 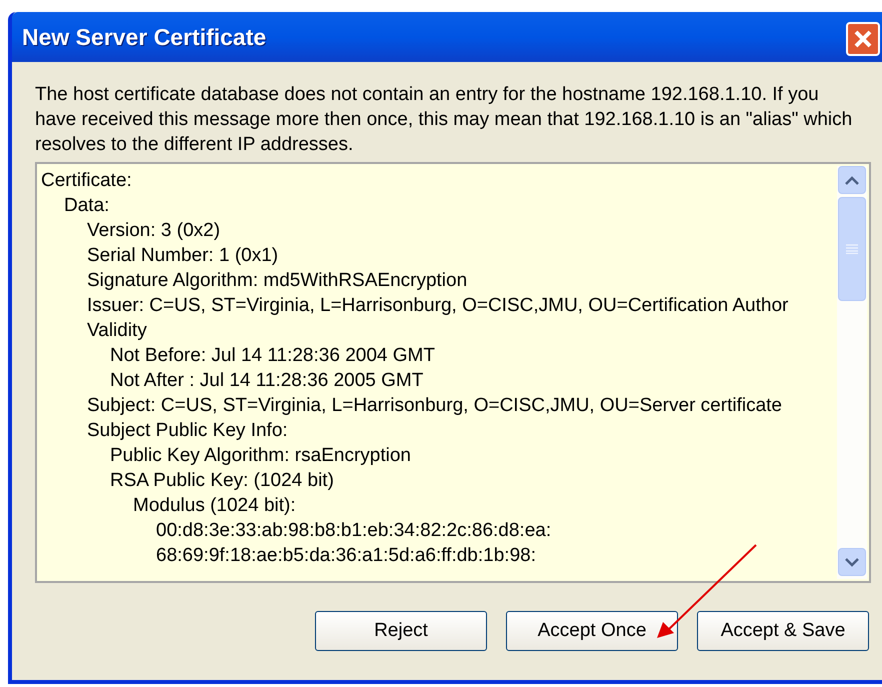 What do you see at coordinates (222, 481) in the screenshot?
I see `certificate-line: RSA Public Key: (1024 bit)` at bounding box center [222, 481].